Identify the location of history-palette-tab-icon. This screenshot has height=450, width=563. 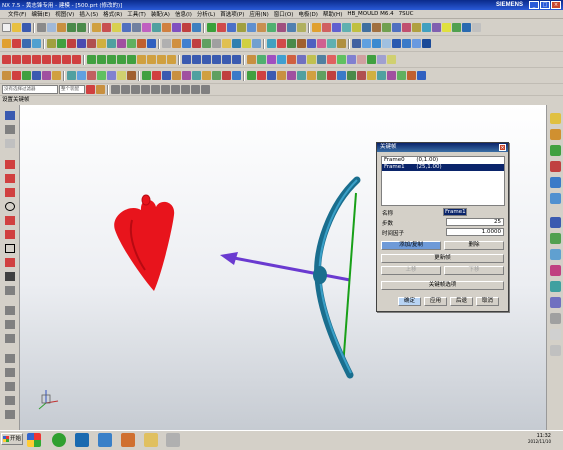
(555, 334).